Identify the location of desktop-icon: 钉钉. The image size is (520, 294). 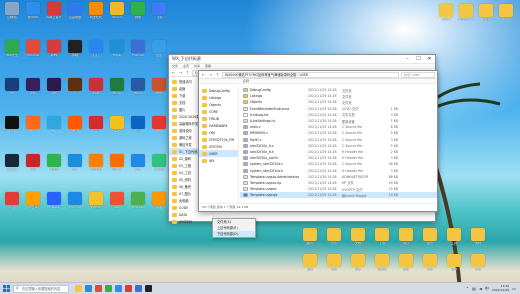
(96, 52).